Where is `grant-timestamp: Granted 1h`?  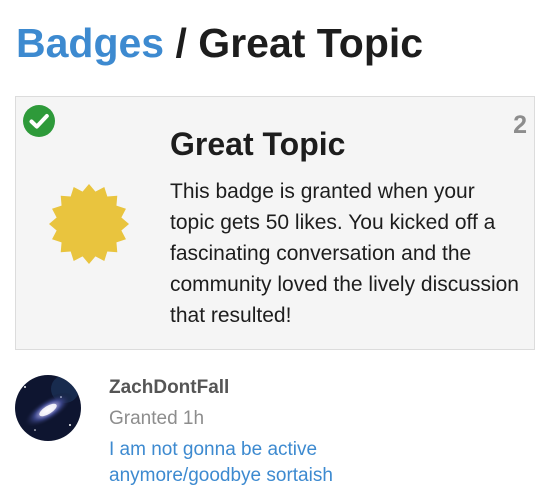
grant-timestamp: Granted 1h is located at coordinates (157, 418).